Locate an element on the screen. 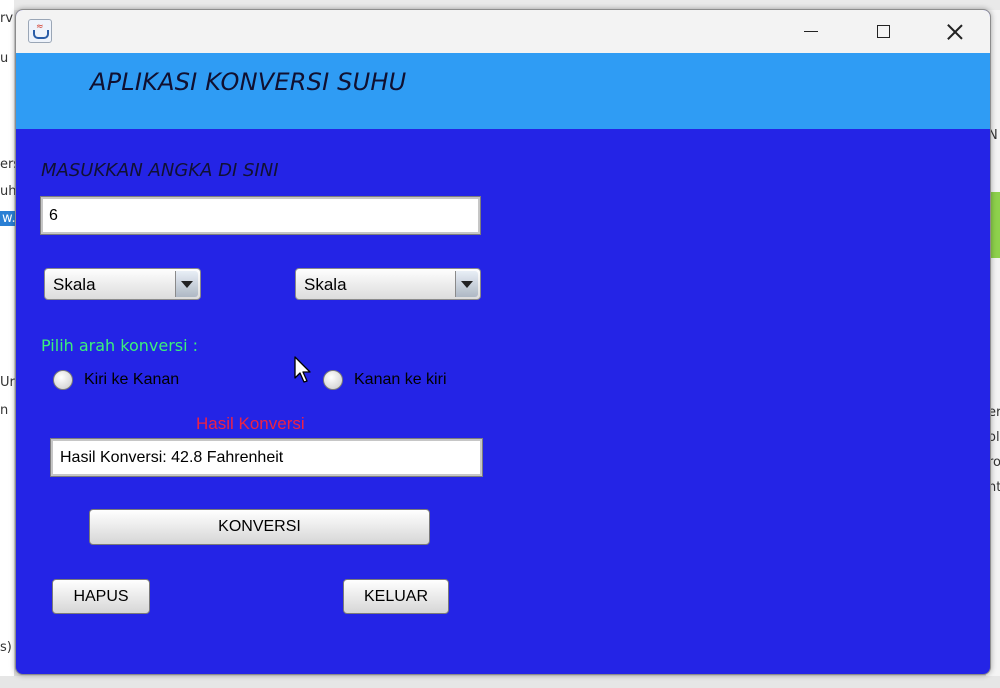  maximize-icon is located at coordinates (883, 31).